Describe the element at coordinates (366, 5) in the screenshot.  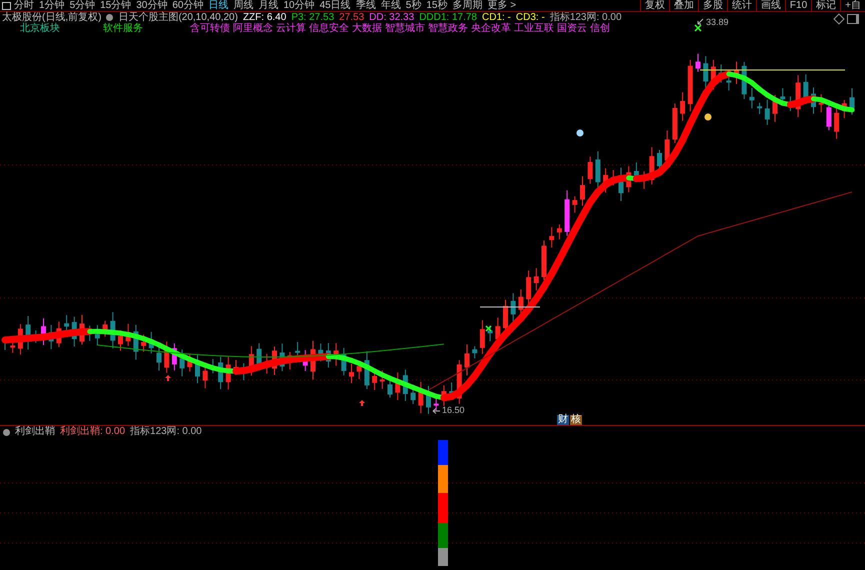
I see `timeframe-tab: 季线` at that location.